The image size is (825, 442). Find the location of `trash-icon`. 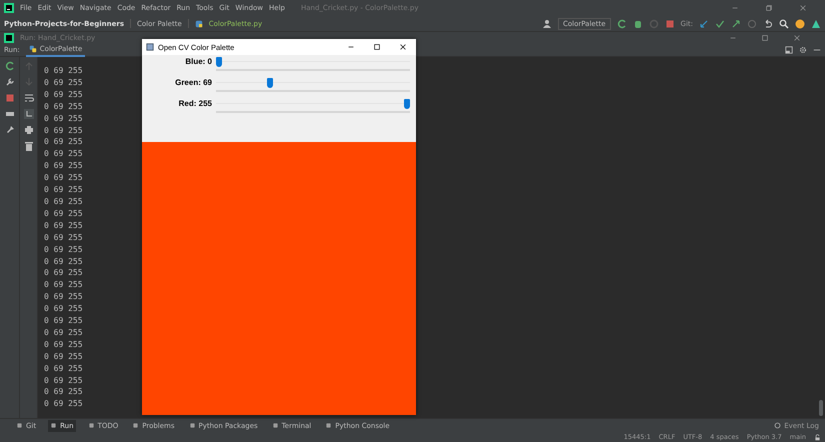

trash-icon is located at coordinates (29, 146).